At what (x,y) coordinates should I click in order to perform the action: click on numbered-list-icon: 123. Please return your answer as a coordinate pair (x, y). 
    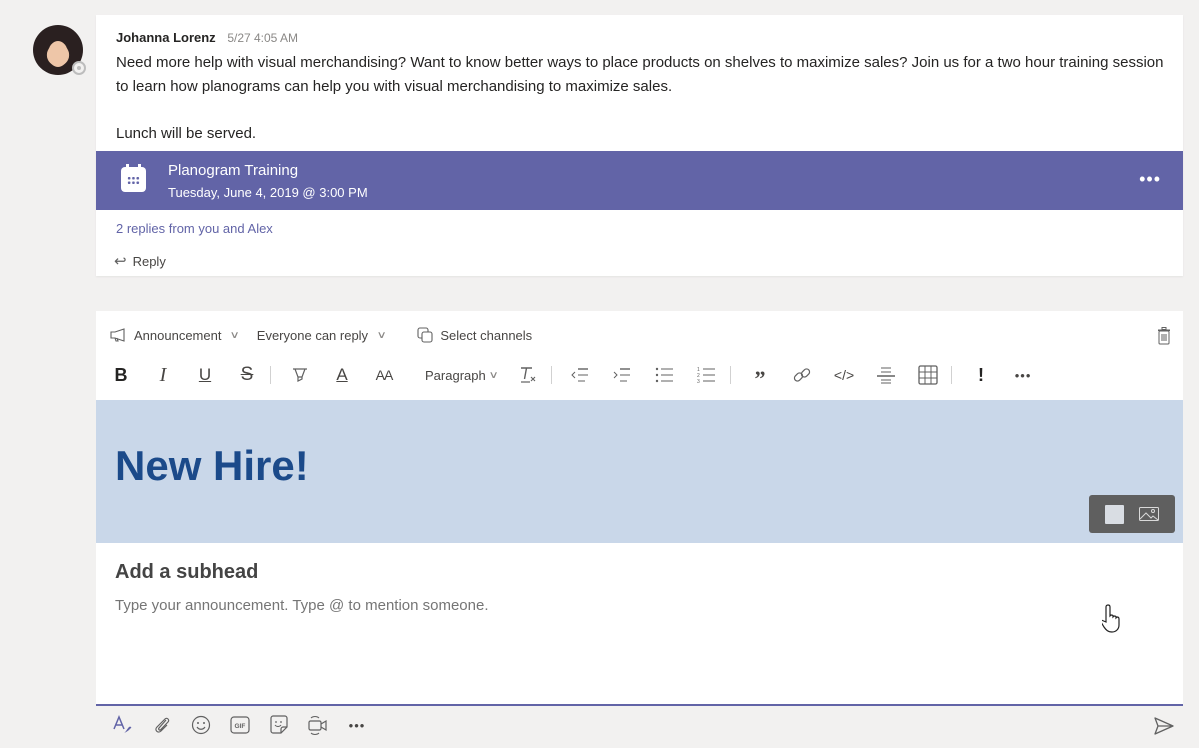
    Looking at the image, I should click on (706, 375).